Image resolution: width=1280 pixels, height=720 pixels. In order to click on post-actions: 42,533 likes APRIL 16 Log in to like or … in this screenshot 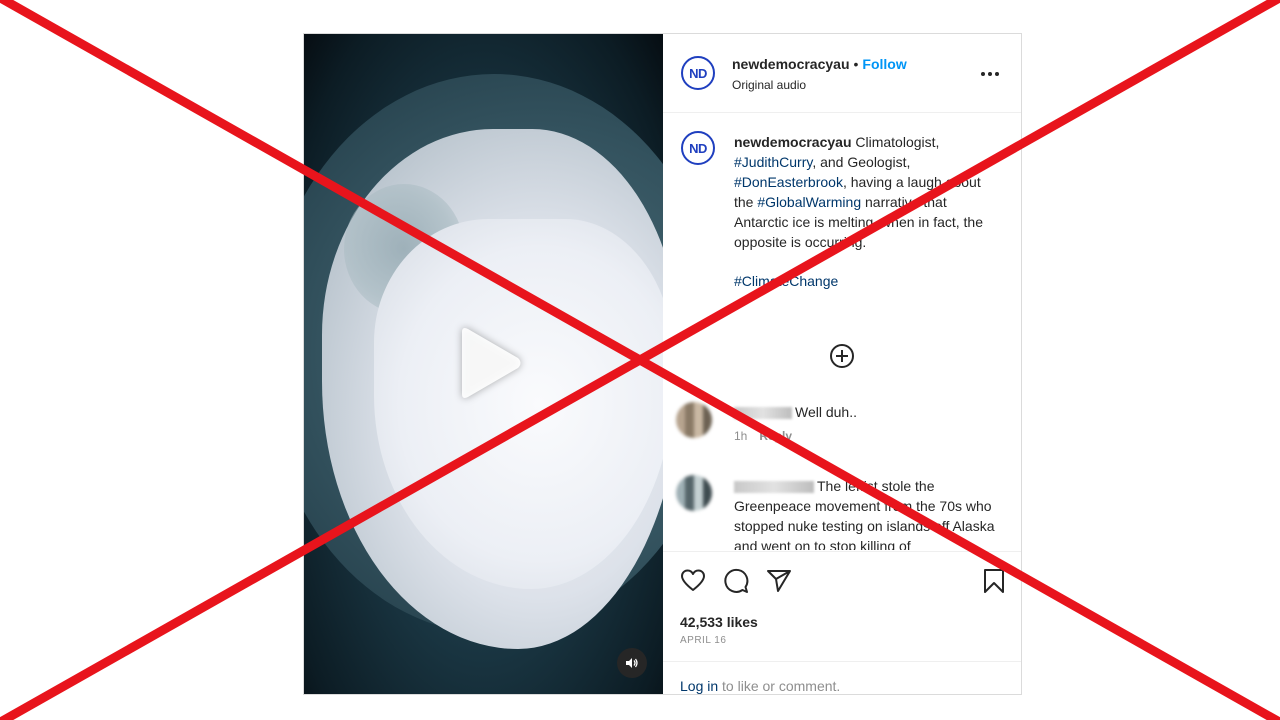, I will do `click(842, 623)`.